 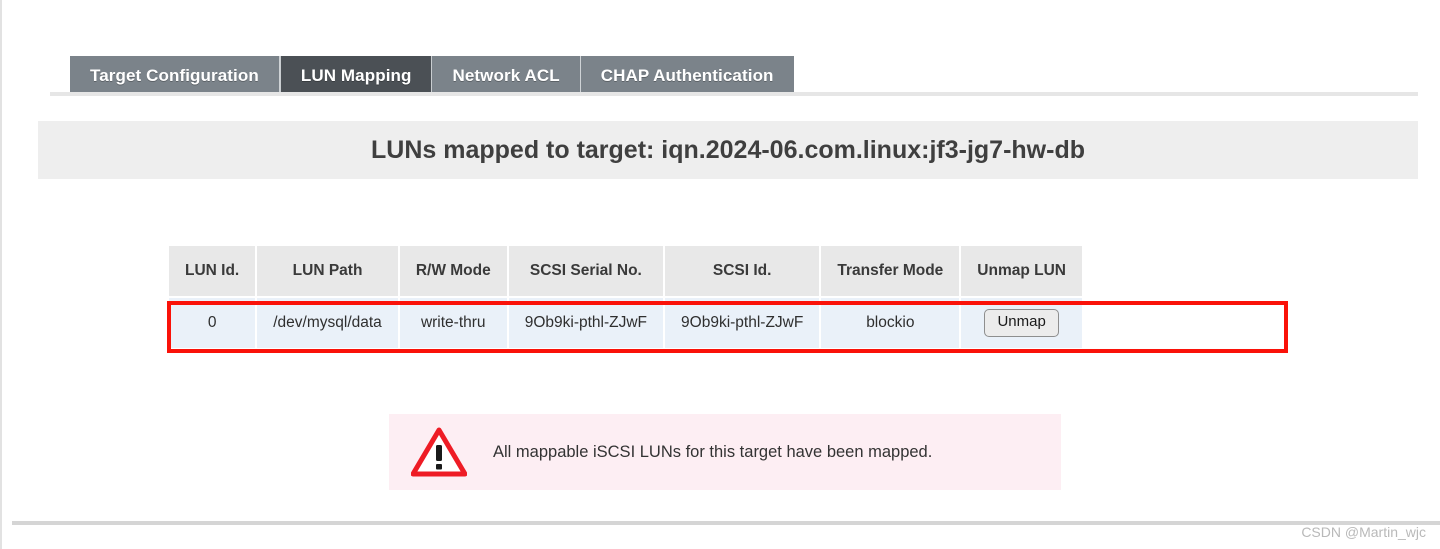 What do you see at coordinates (439, 452) in the screenshot?
I see `warning-triangle-icon` at bounding box center [439, 452].